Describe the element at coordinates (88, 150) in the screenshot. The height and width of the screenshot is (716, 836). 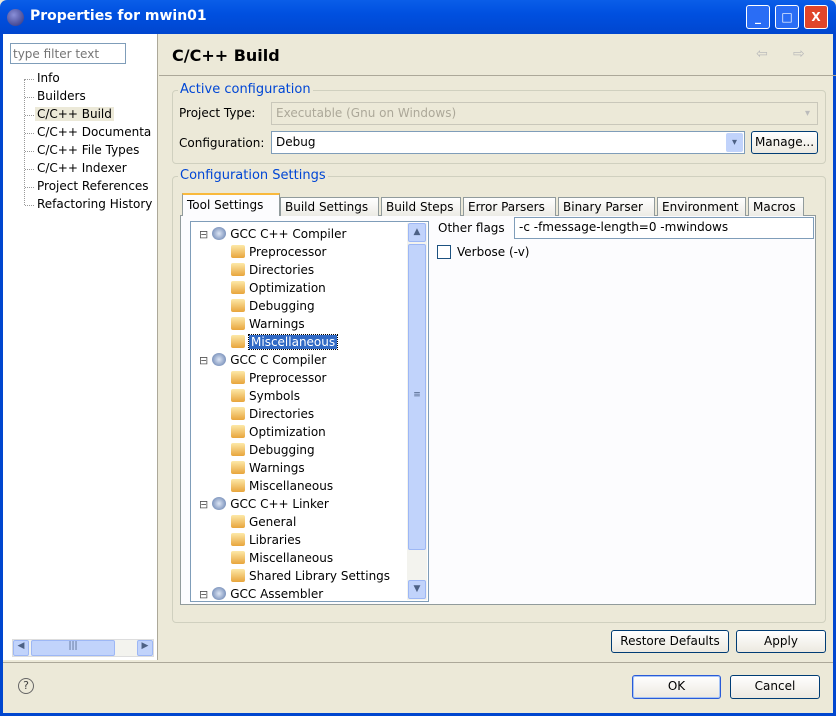
I see `sidebar-item: C/C++ File Types` at that location.